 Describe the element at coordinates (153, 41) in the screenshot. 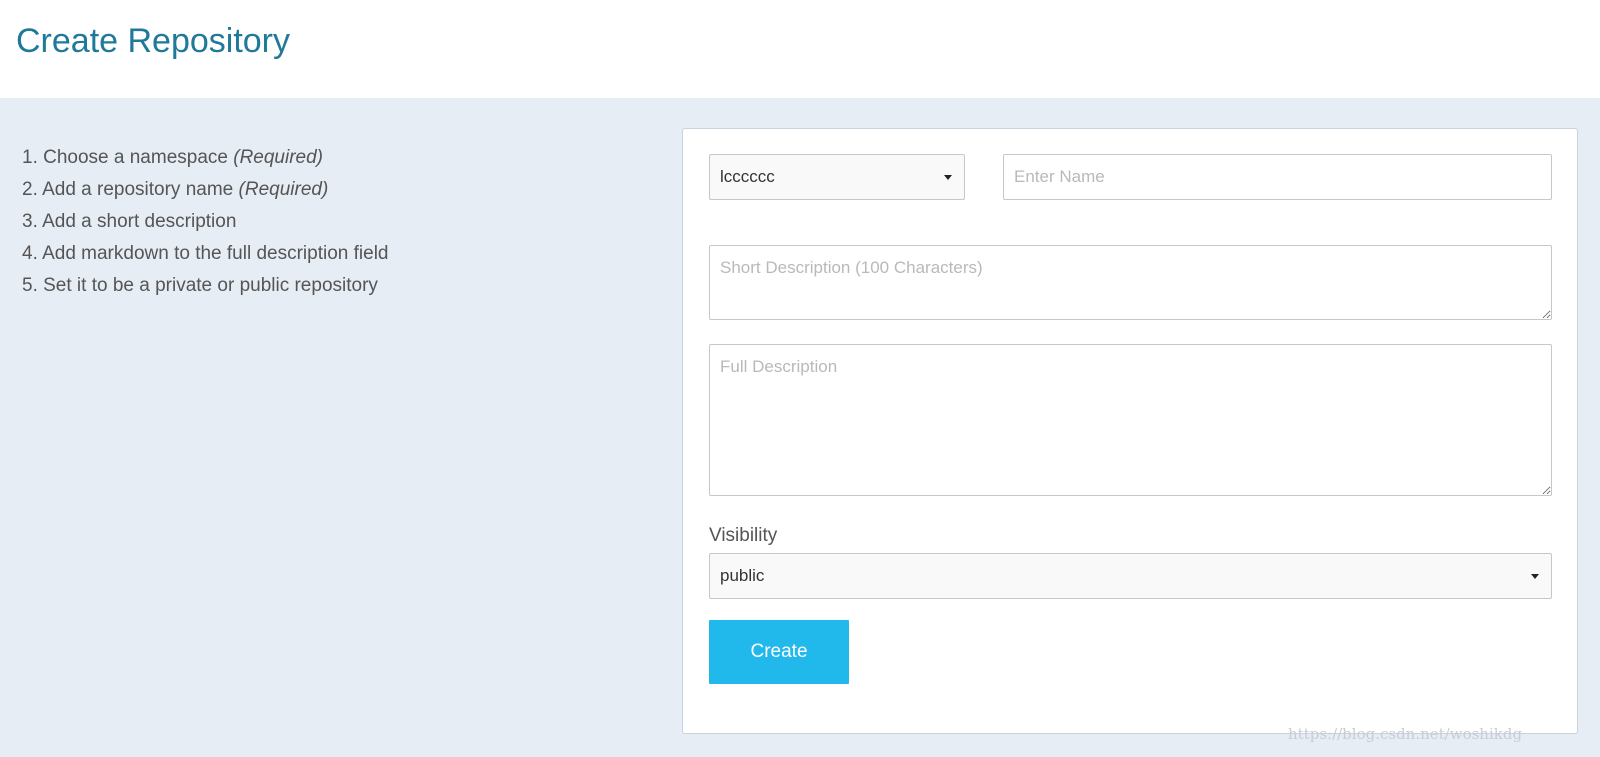

I see `page-title: Create Repository` at that location.